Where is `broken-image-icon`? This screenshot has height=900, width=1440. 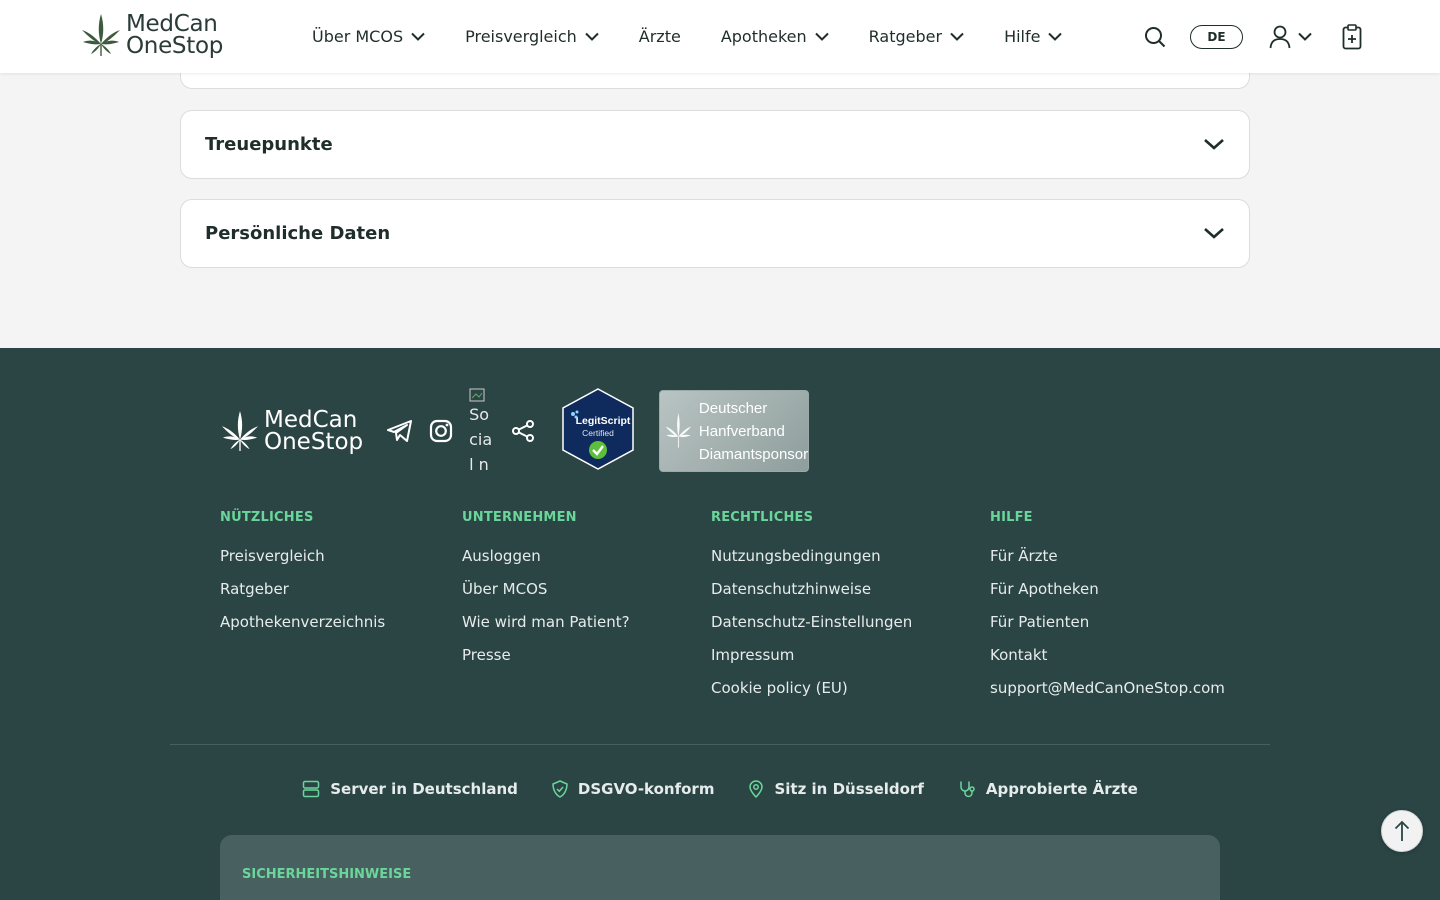 broken-image-icon is located at coordinates (477, 395).